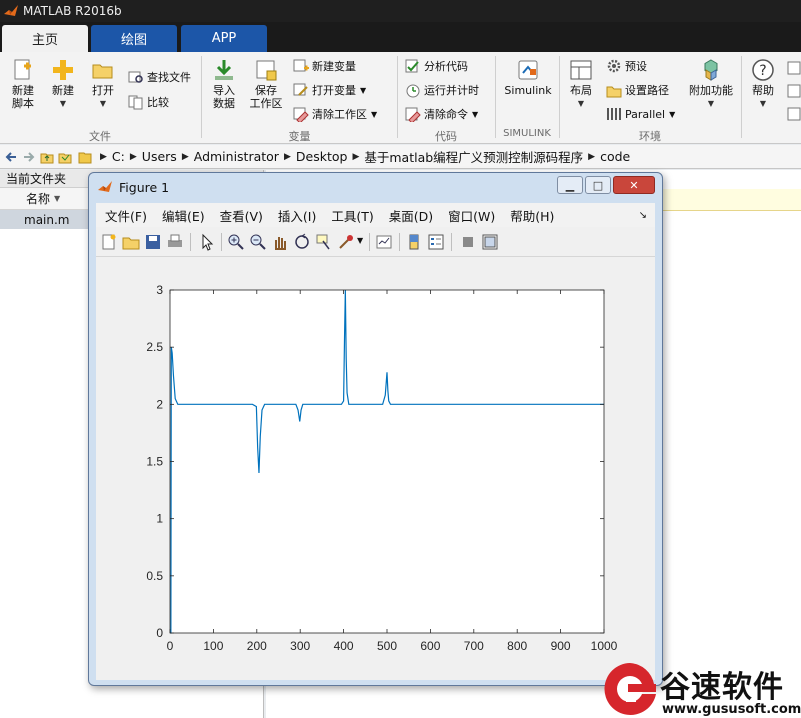 The width and height of the screenshot is (801, 718). Describe the element at coordinates (570, 185) in the screenshot. I see `minimize-button: ▁` at that location.